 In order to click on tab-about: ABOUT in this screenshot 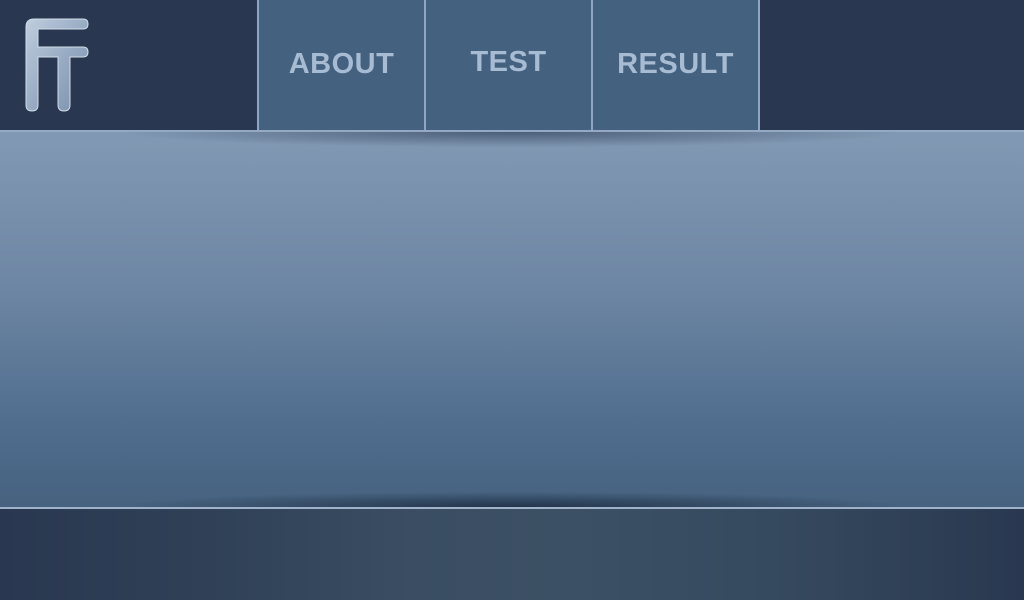, I will do `click(342, 65)`.